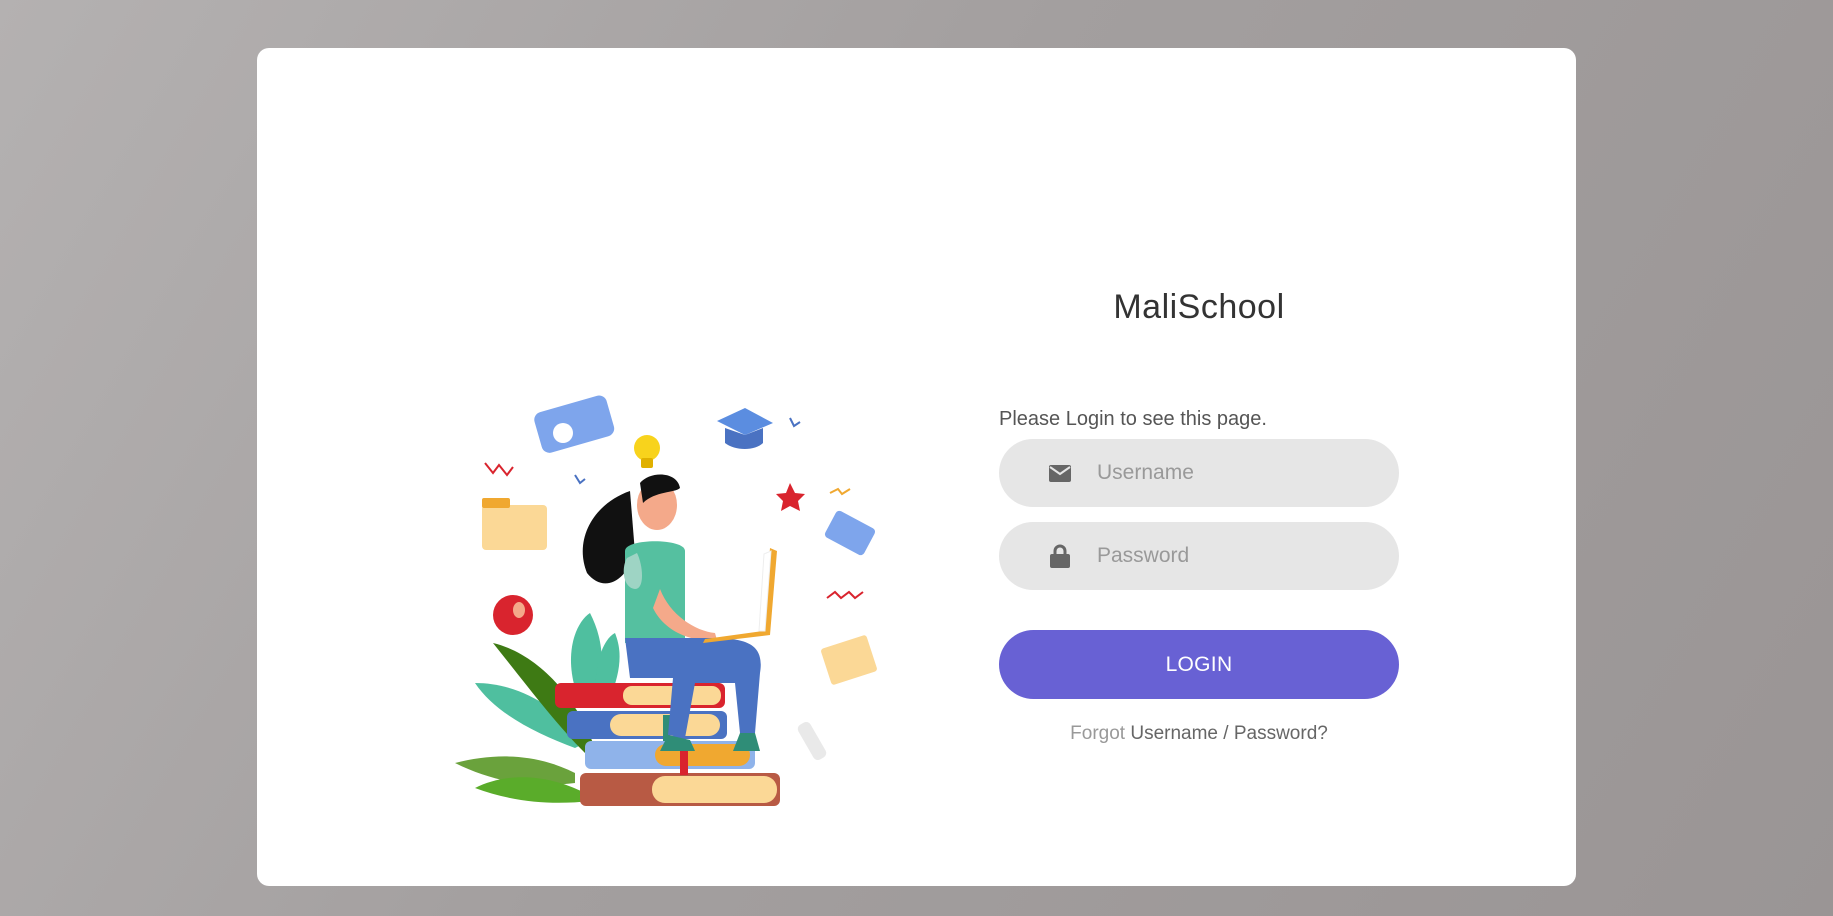 Image resolution: width=1833 pixels, height=916 pixels. Describe the element at coordinates (1237, 473) in the screenshot. I see `username-input` at that location.